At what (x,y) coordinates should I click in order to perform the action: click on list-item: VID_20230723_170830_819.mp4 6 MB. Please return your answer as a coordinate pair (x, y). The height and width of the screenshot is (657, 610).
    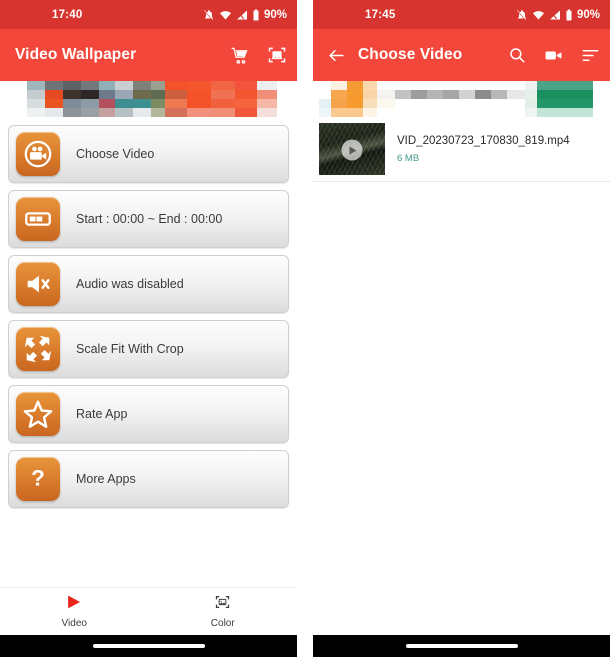
    Looking at the image, I should click on (461, 149).